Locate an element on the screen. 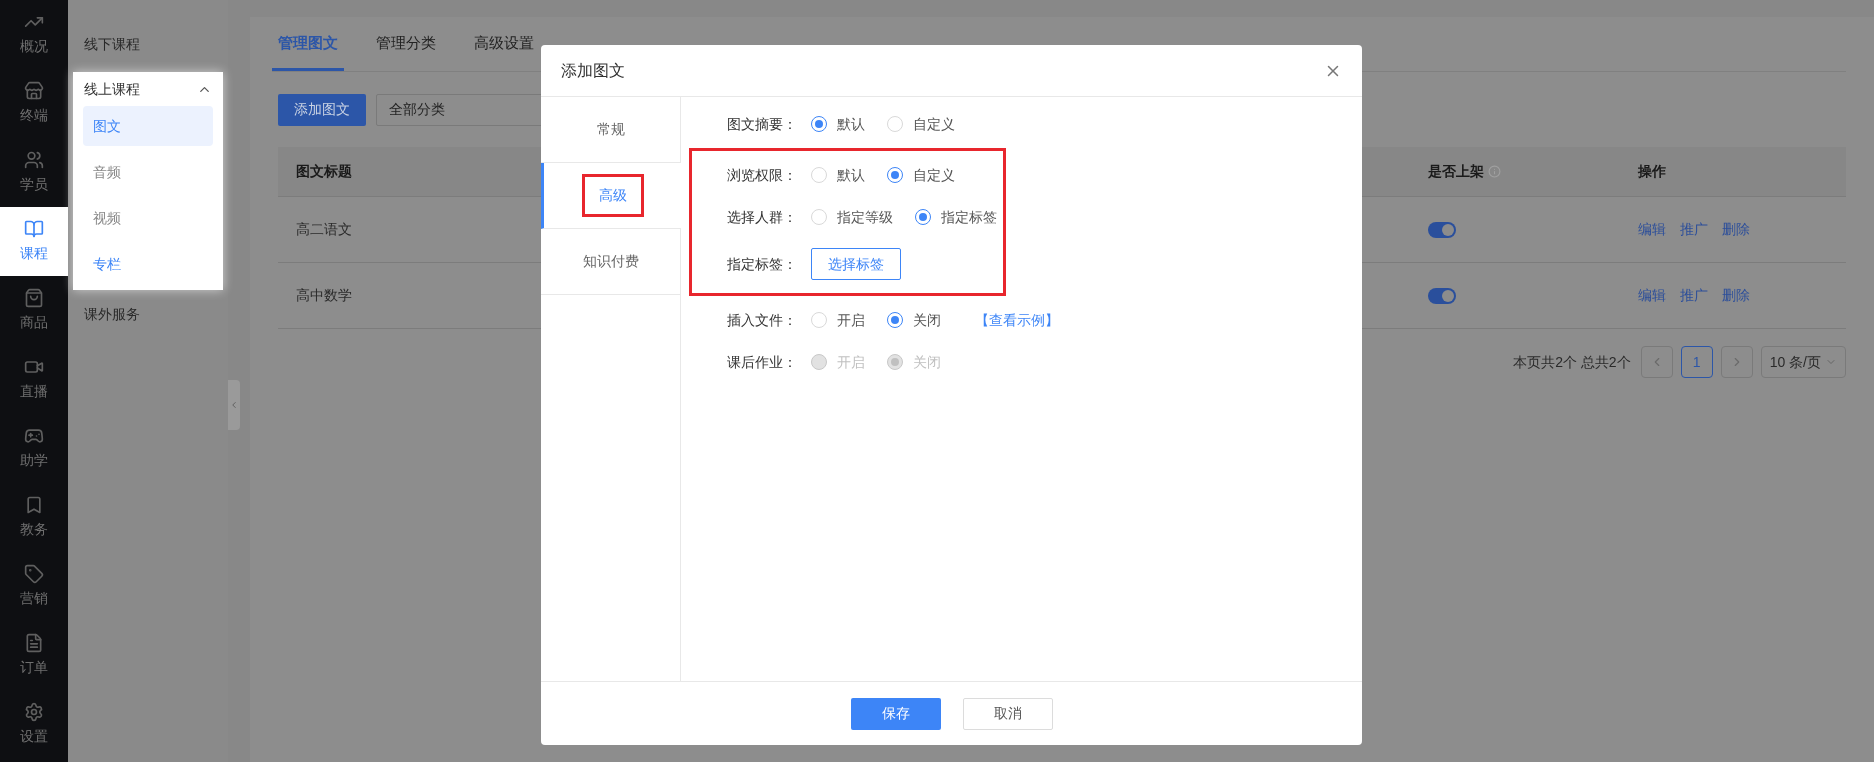 The width and height of the screenshot is (1874, 762). dialog-tab: 知识付费 is located at coordinates (610, 262).